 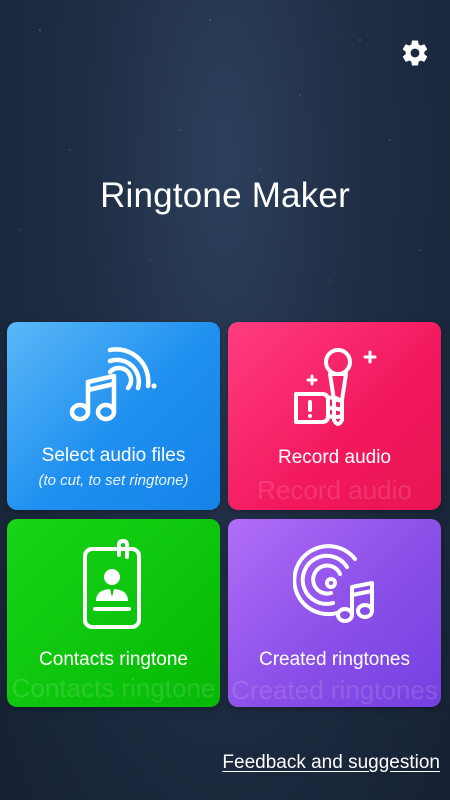 I want to click on disc-music-icon, so click(x=333, y=583).